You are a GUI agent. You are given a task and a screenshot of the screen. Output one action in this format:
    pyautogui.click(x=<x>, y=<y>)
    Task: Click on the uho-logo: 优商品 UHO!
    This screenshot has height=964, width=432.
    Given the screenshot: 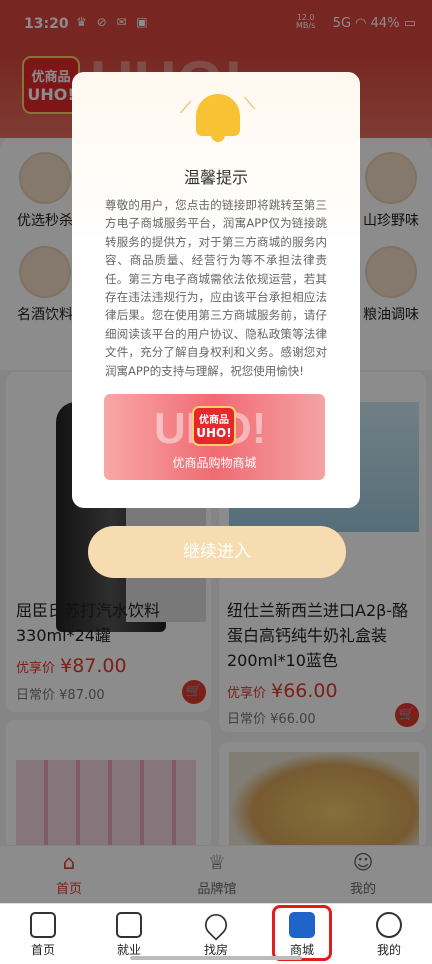 What is the action you would take?
    pyautogui.click(x=214, y=426)
    